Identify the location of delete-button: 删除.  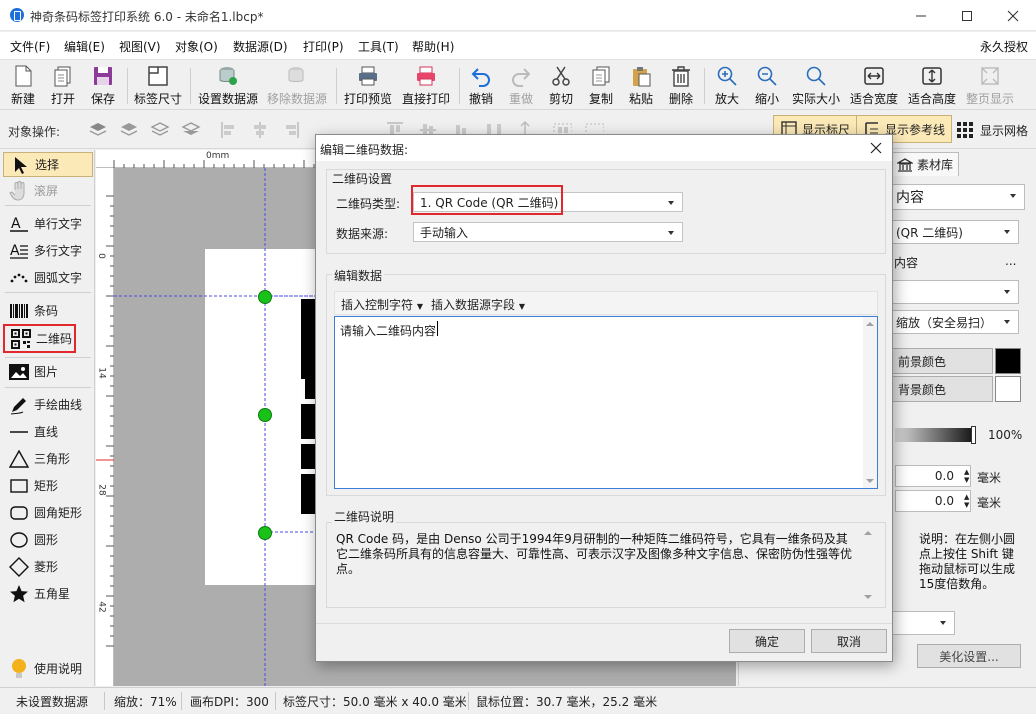
(681, 86).